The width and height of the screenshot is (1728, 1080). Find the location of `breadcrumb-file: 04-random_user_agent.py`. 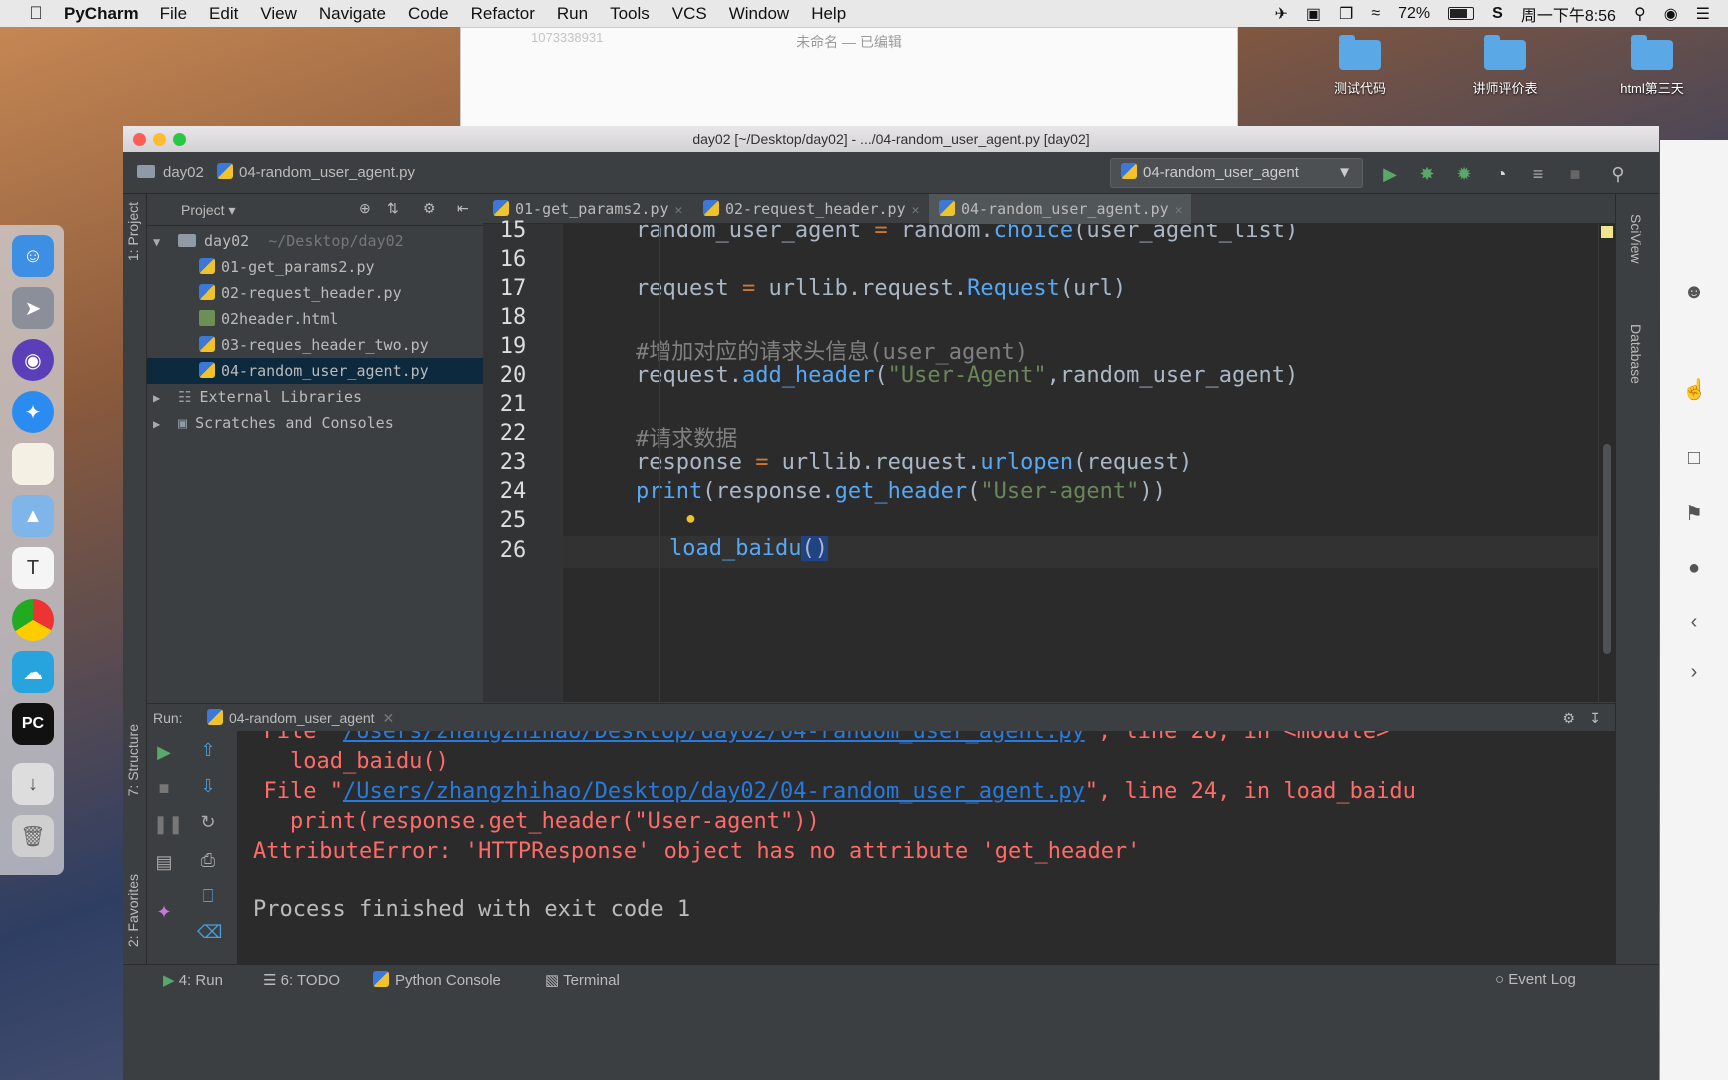

breadcrumb-file: 04-random_user_agent.py is located at coordinates (316, 173).